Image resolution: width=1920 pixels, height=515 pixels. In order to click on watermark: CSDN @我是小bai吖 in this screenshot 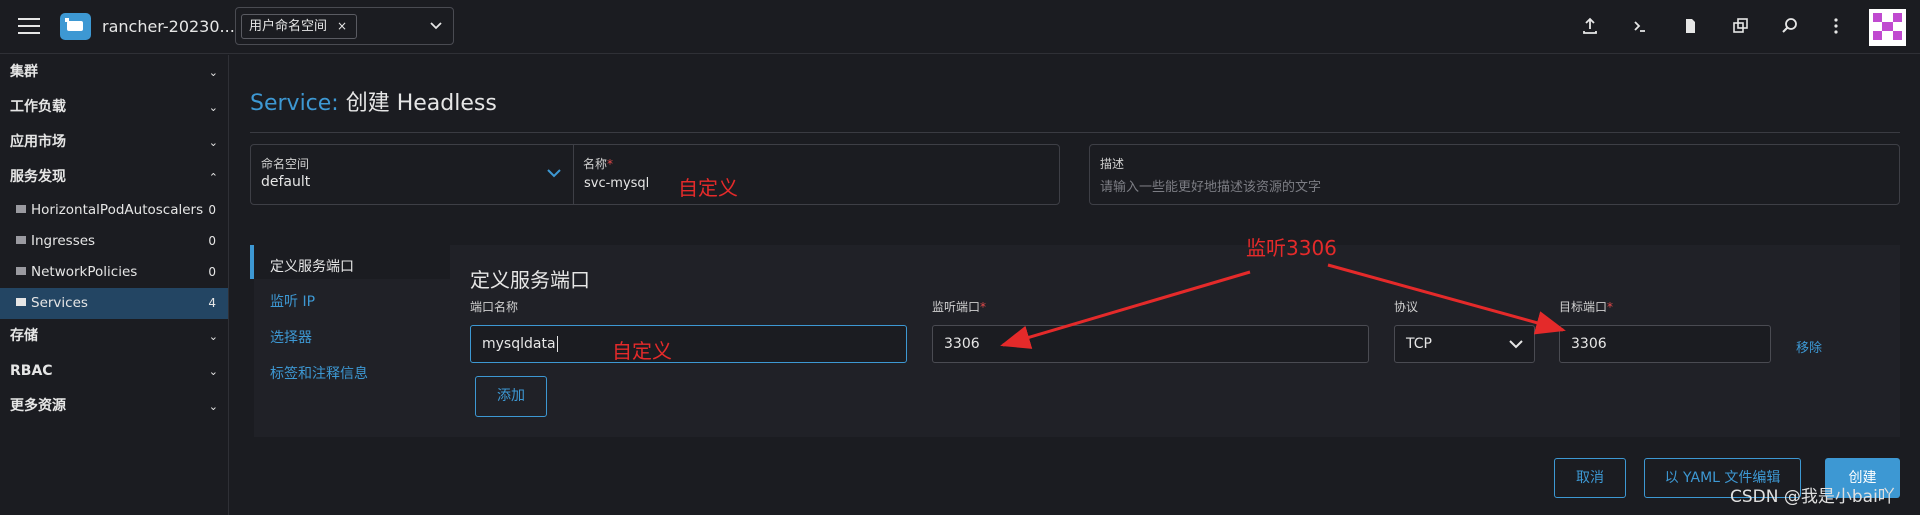, I will do `click(1812, 497)`.